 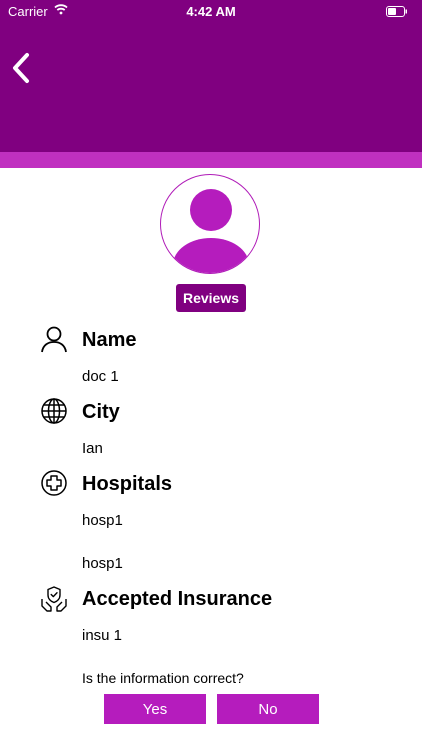 What do you see at coordinates (54, 483) in the screenshot?
I see `medical-cross-icon` at bounding box center [54, 483].